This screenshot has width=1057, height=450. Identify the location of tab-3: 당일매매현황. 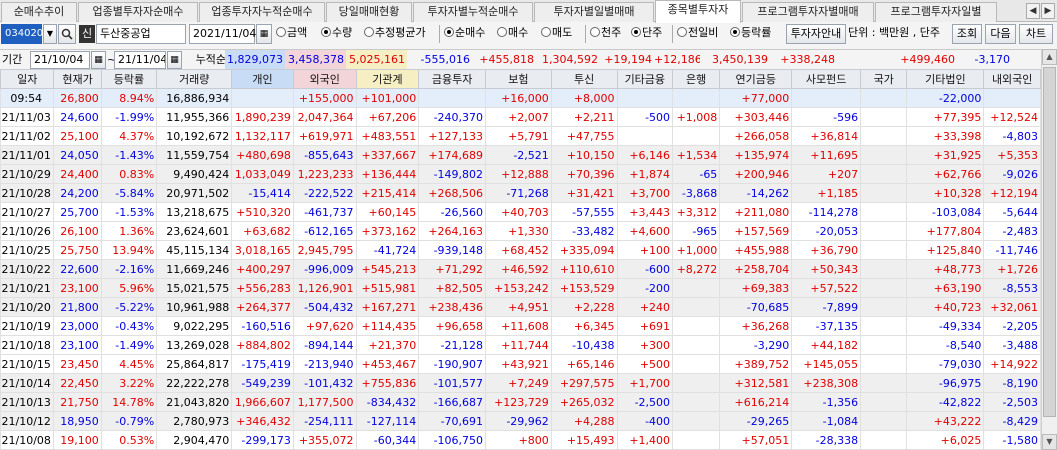
(369, 12).